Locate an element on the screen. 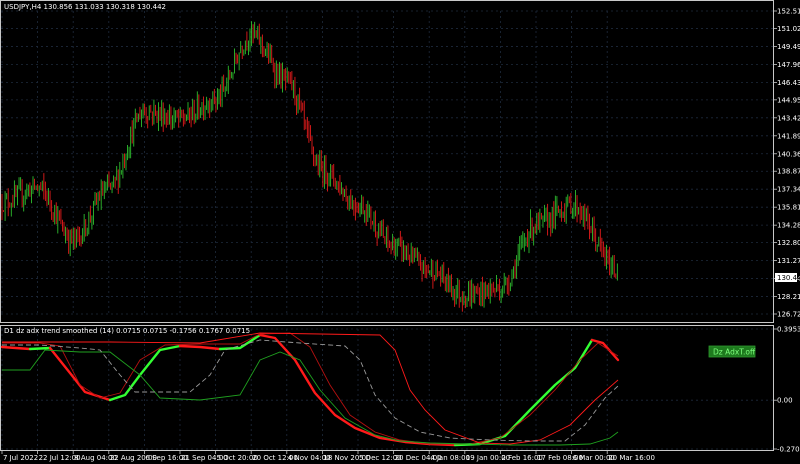 The image size is (800, 464). indicator-tick-label: 0.00 is located at coordinates (785, 401).